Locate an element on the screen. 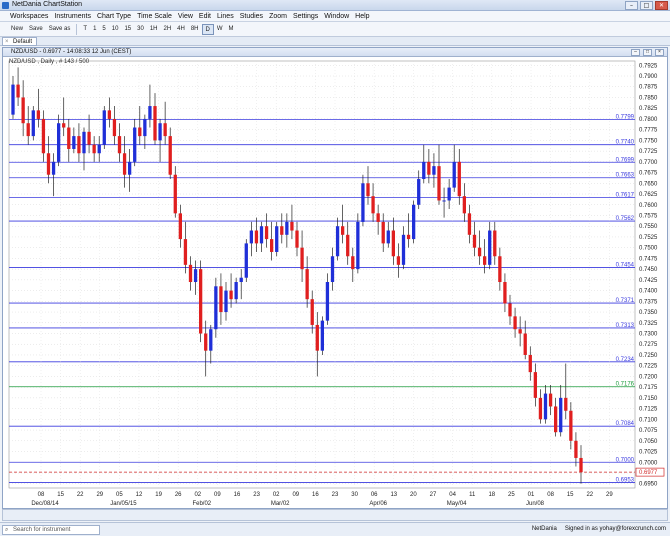  y-tick-label: 0.7450 is located at coordinates (648, 270).